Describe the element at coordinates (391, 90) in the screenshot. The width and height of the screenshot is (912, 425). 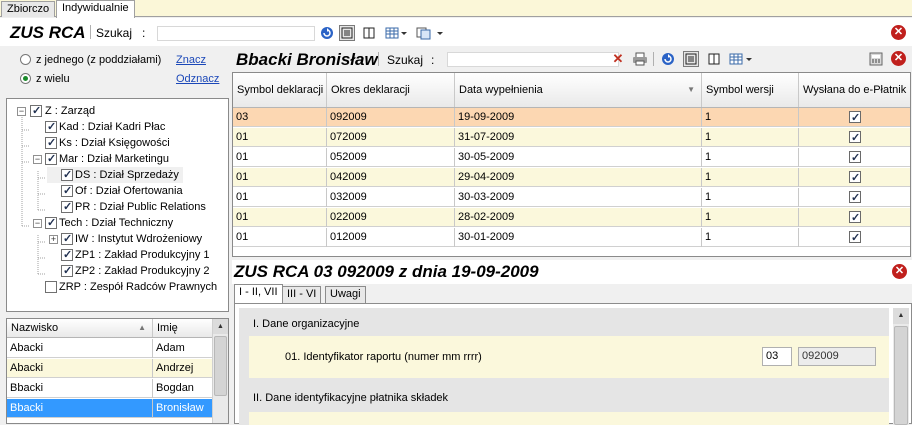
I see `column-header-okres: Okres deklaracji` at that location.